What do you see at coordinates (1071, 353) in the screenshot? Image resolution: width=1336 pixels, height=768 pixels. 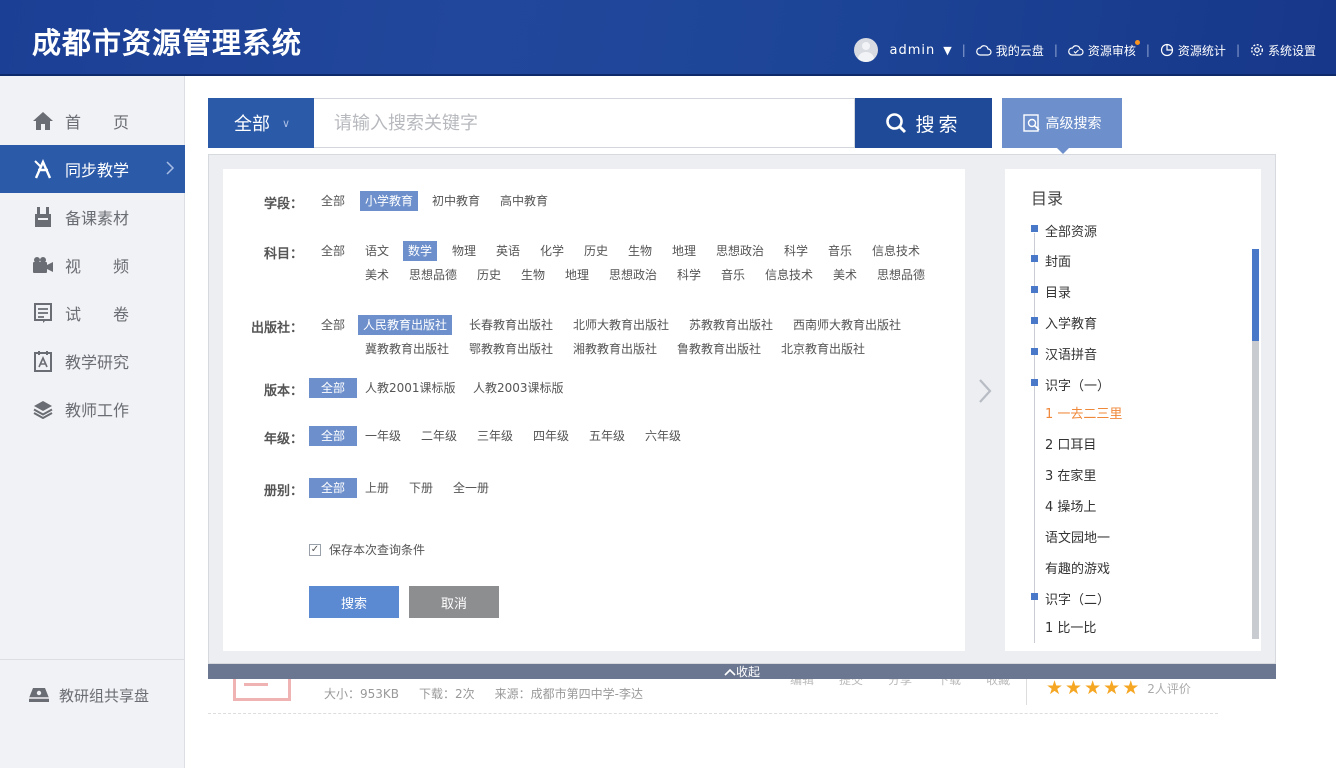 I see `toc-item: 汉语拼音` at bounding box center [1071, 353].